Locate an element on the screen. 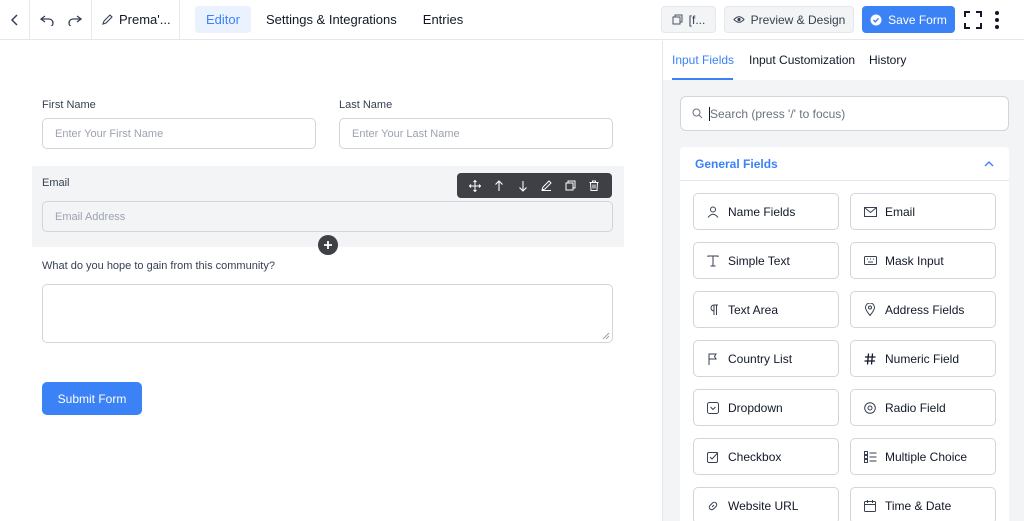 This screenshot has height=521, width=1024. field-text-area: Text Area is located at coordinates (766, 309).